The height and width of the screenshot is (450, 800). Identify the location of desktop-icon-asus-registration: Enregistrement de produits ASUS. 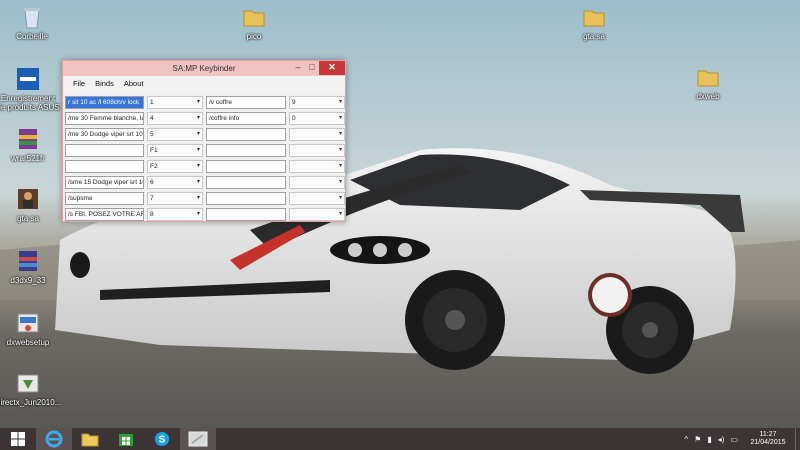
(30, 89).